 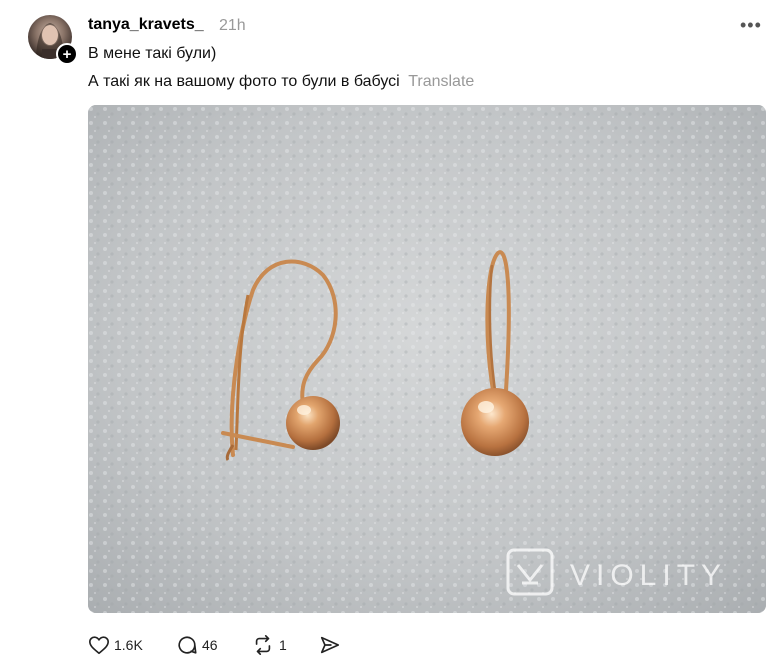 What do you see at coordinates (263, 645) in the screenshot?
I see `repost-icon` at bounding box center [263, 645].